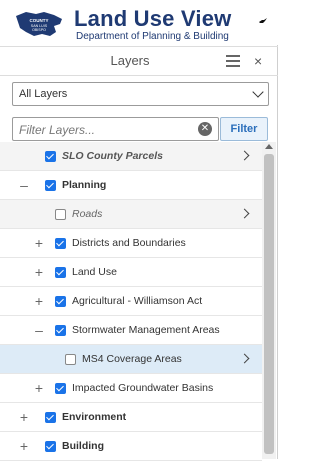 Image resolution: width=320 pixels, height=461 pixels. I want to click on layer-row: – Planning, so click(131, 185).